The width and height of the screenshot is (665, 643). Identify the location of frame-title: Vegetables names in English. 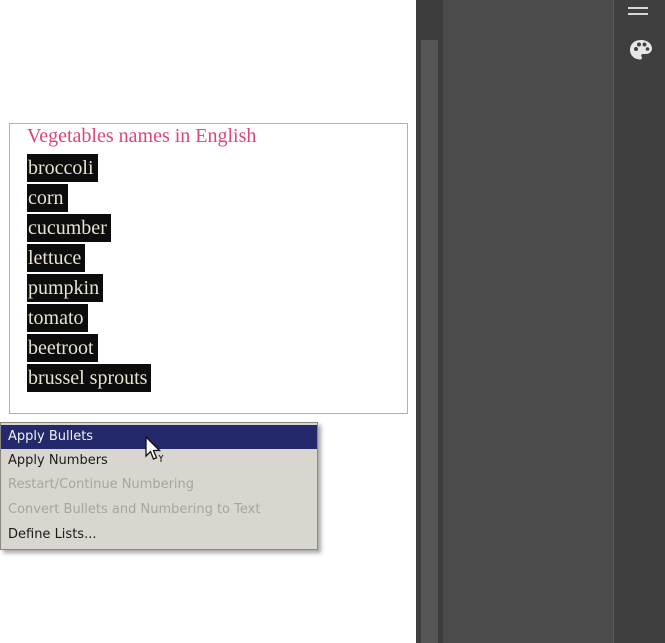
(142, 136).